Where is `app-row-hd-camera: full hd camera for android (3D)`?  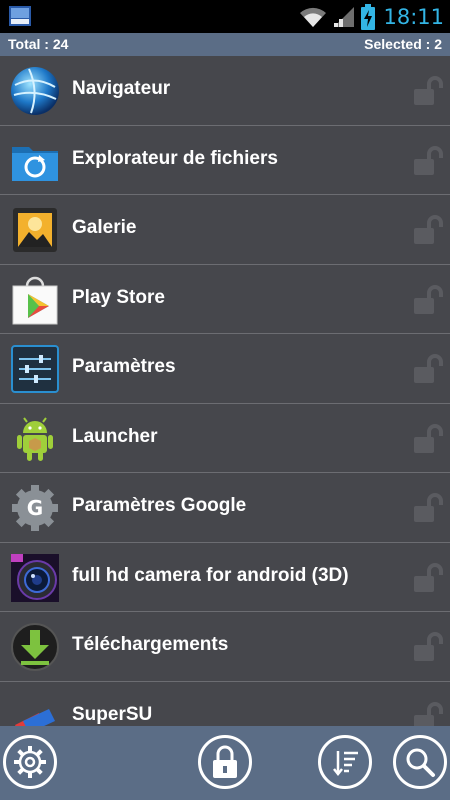
app-row-hd-camera: full hd camera for android (3D) is located at coordinates (225, 577).